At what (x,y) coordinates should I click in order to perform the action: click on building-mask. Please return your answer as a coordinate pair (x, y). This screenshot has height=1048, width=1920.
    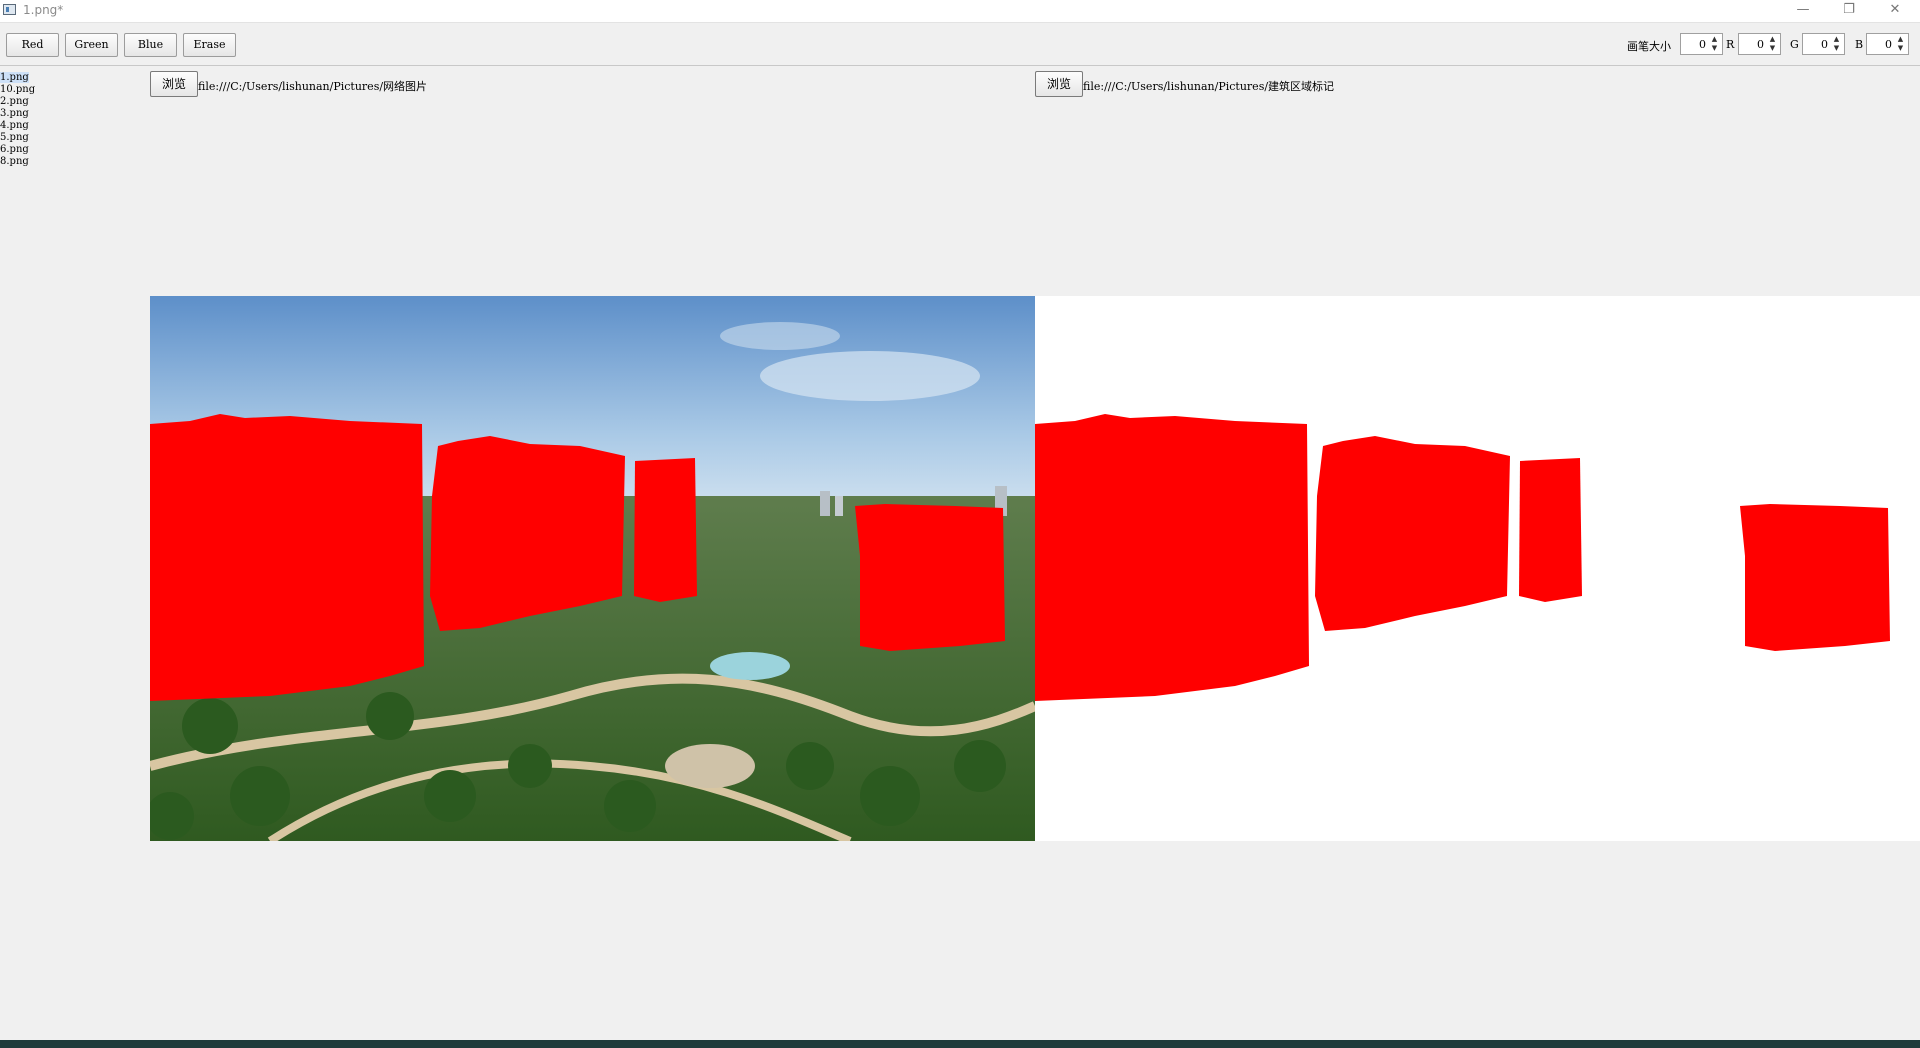
    Looking at the image, I should click on (1462, 557).